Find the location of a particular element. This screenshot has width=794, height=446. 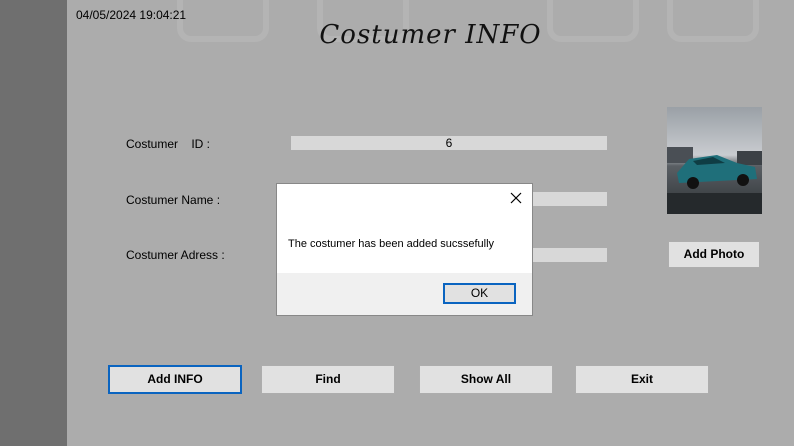

ok-button: OK is located at coordinates (479, 293).